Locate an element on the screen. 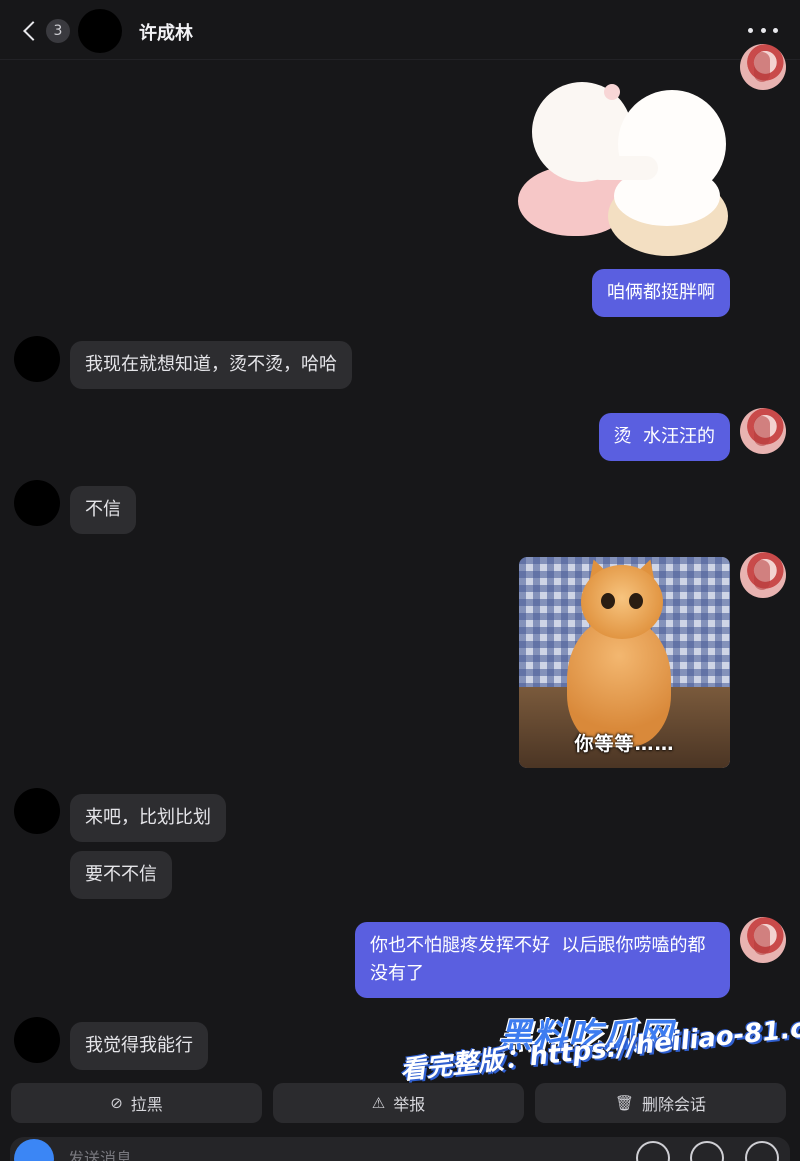 This screenshot has height=1161, width=800. message-bubble-other: 不信 is located at coordinates (103, 510).